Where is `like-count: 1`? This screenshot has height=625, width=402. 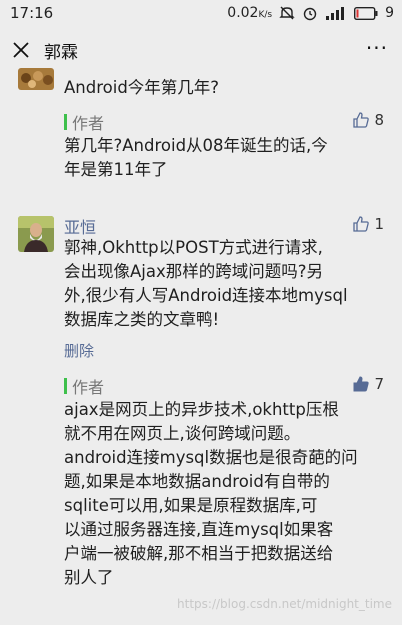 like-count: 1 is located at coordinates (379, 224).